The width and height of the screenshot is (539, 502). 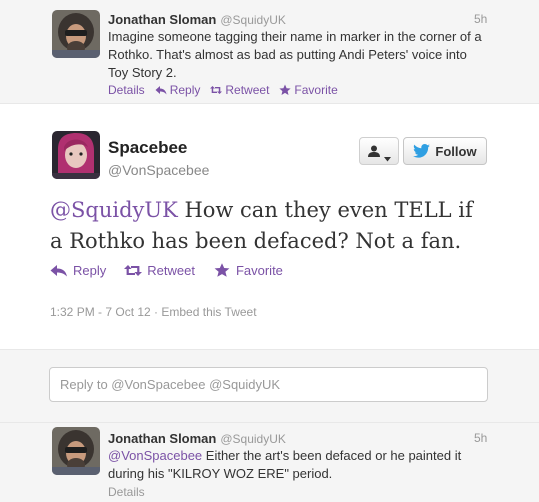 What do you see at coordinates (114, 210) in the screenshot?
I see `mention-link: @SquidyUK` at bounding box center [114, 210].